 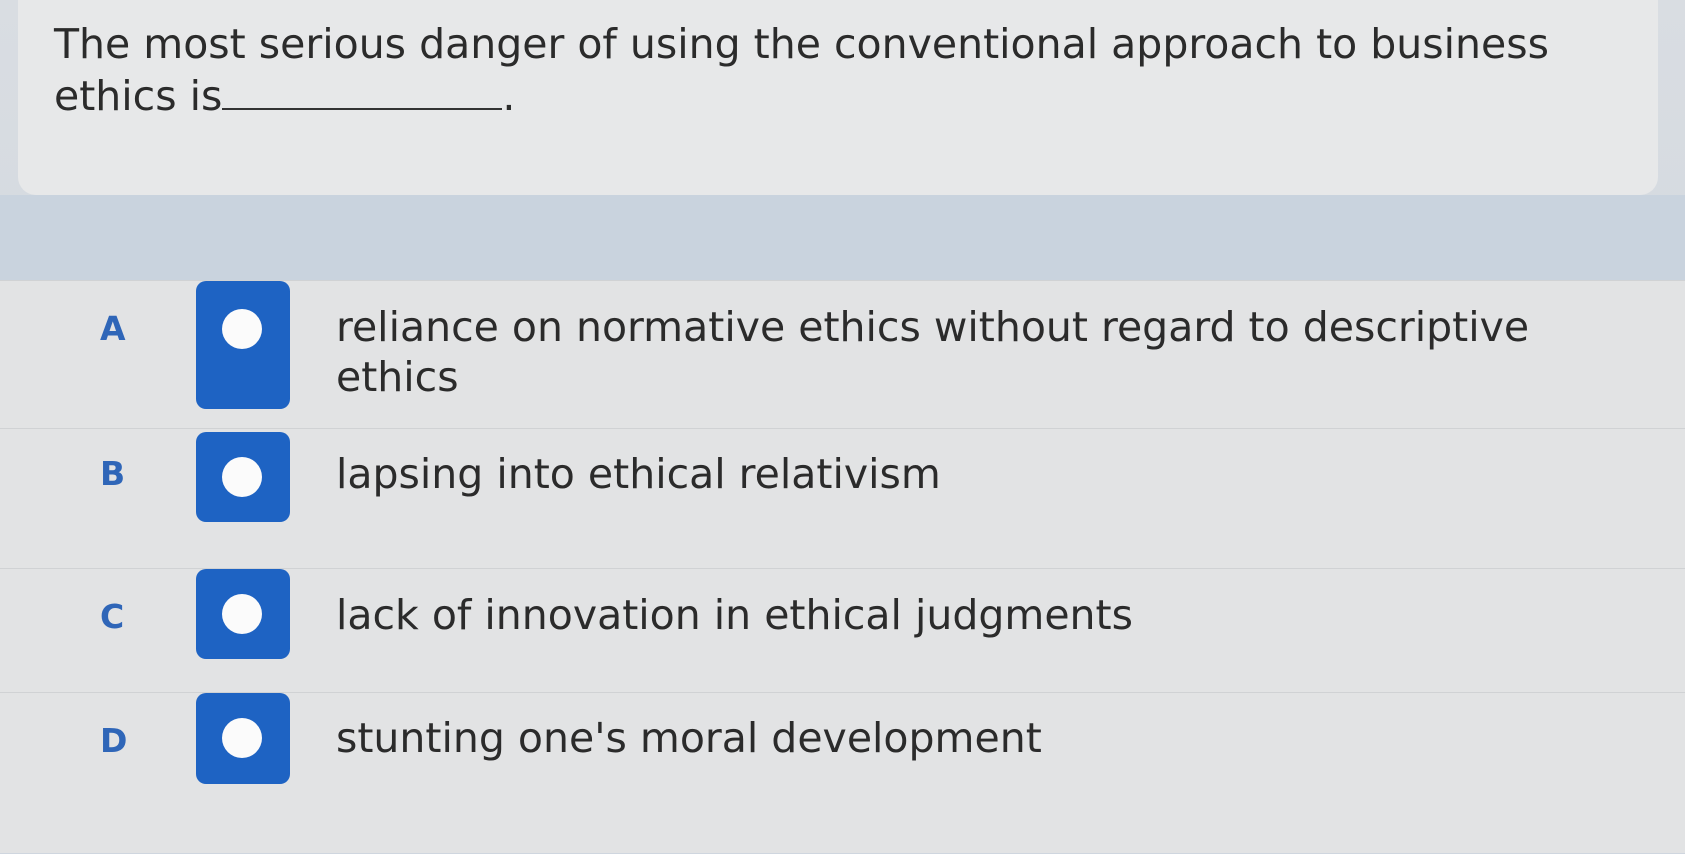 What do you see at coordinates (638, 474) in the screenshot?
I see `option-b-text: lapsing into ethical relativism` at bounding box center [638, 474].